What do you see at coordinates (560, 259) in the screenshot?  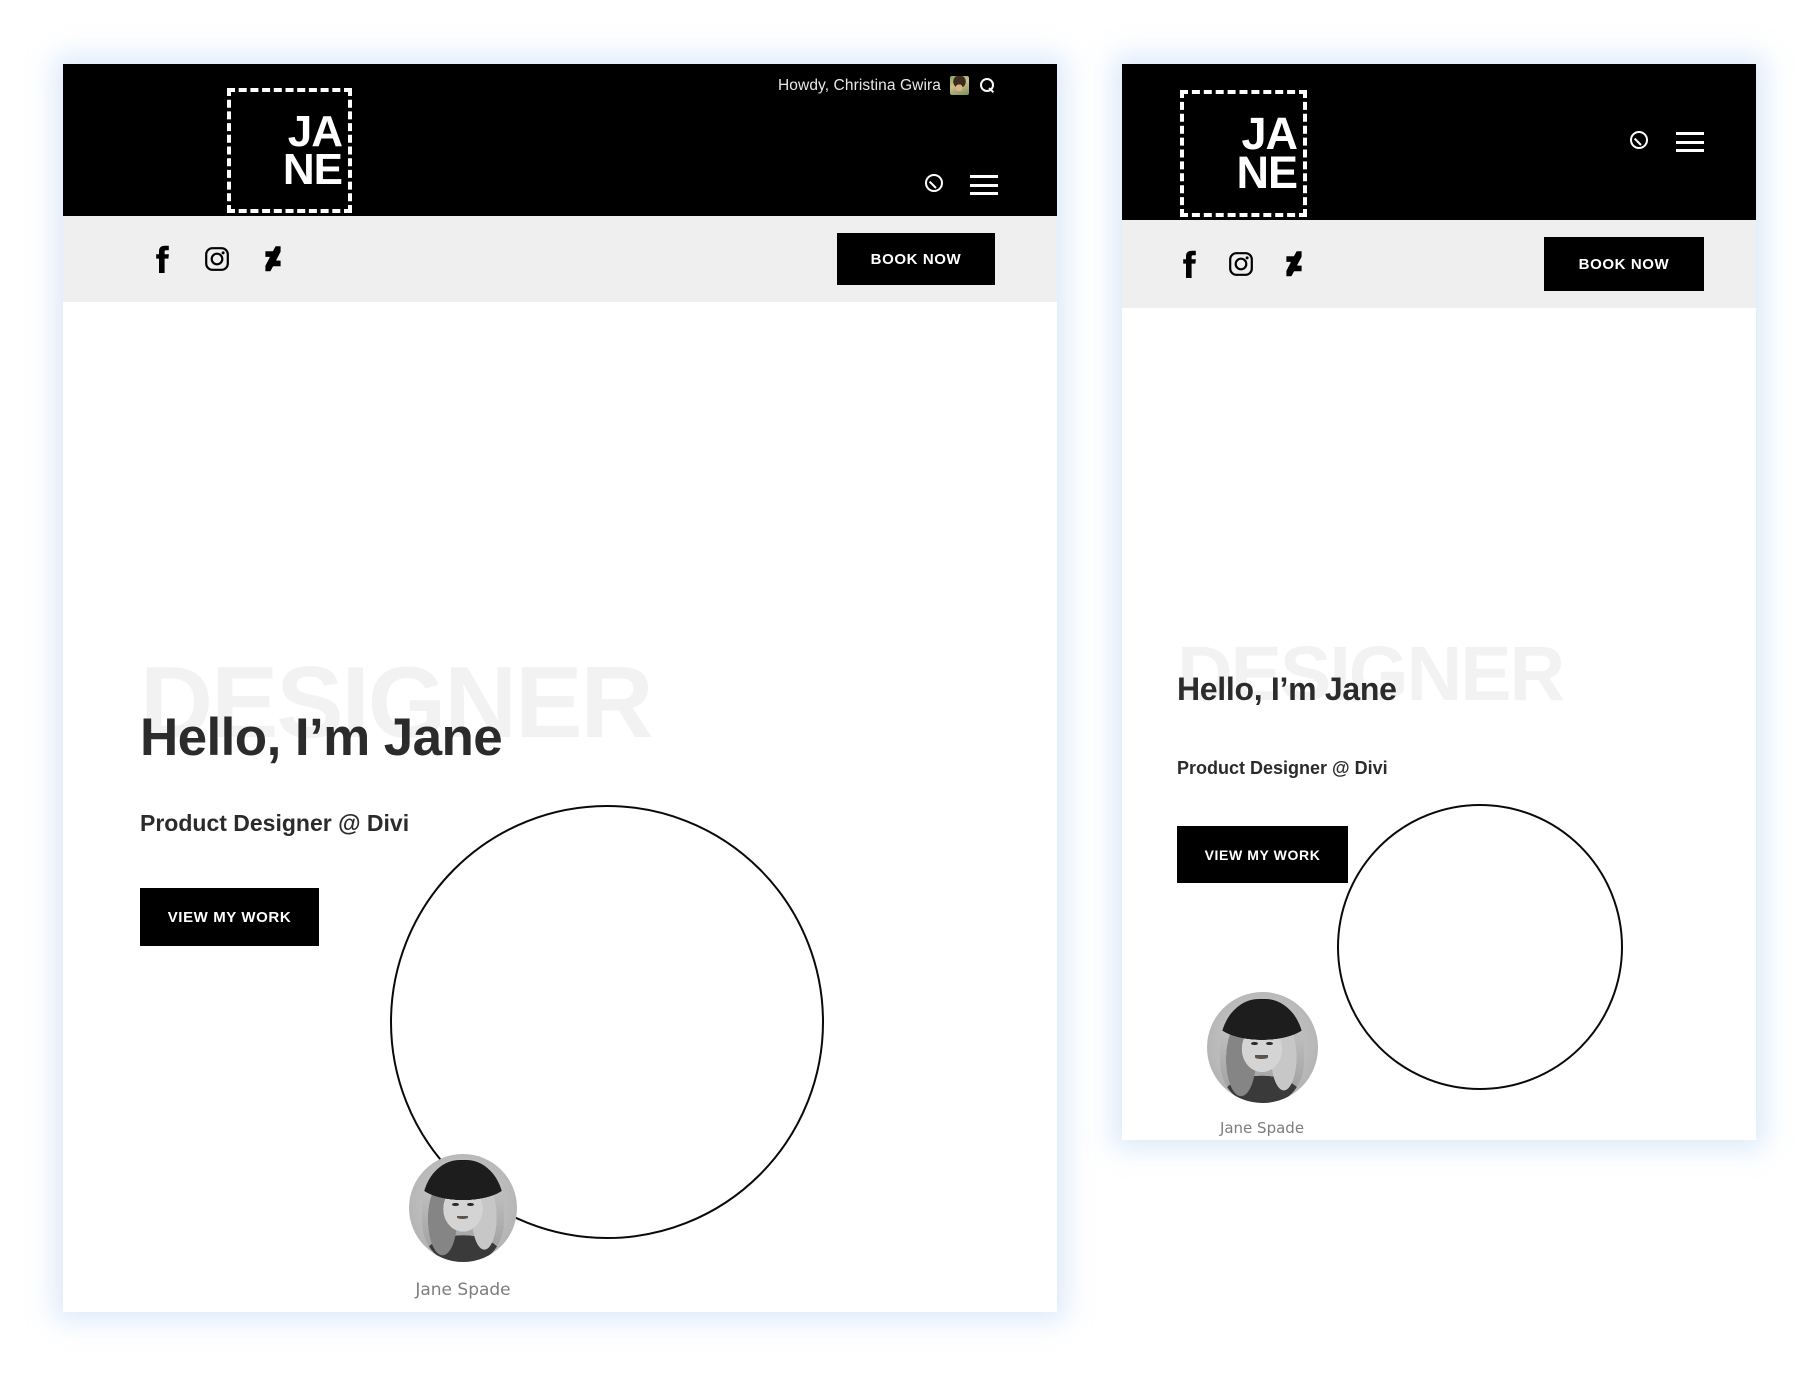 I see `social-cta-bar-desktop: BOOK NOW` at bounding box center [560, 259].